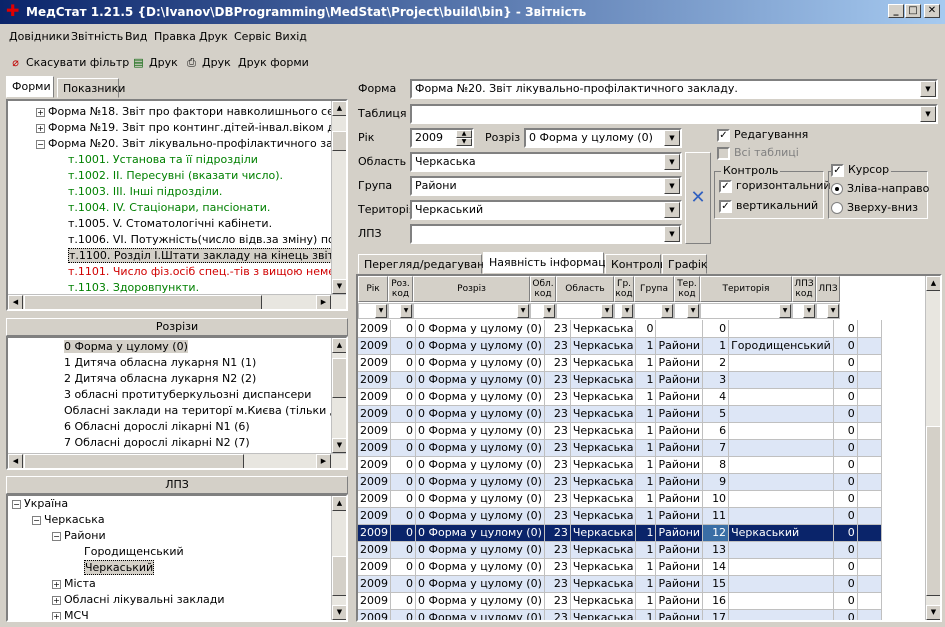 The width and height of the screenshot is (945, 627). Describe the element at coordinates (685, 264) in the screenshot. I see `tab-graph: Графік` at that location.